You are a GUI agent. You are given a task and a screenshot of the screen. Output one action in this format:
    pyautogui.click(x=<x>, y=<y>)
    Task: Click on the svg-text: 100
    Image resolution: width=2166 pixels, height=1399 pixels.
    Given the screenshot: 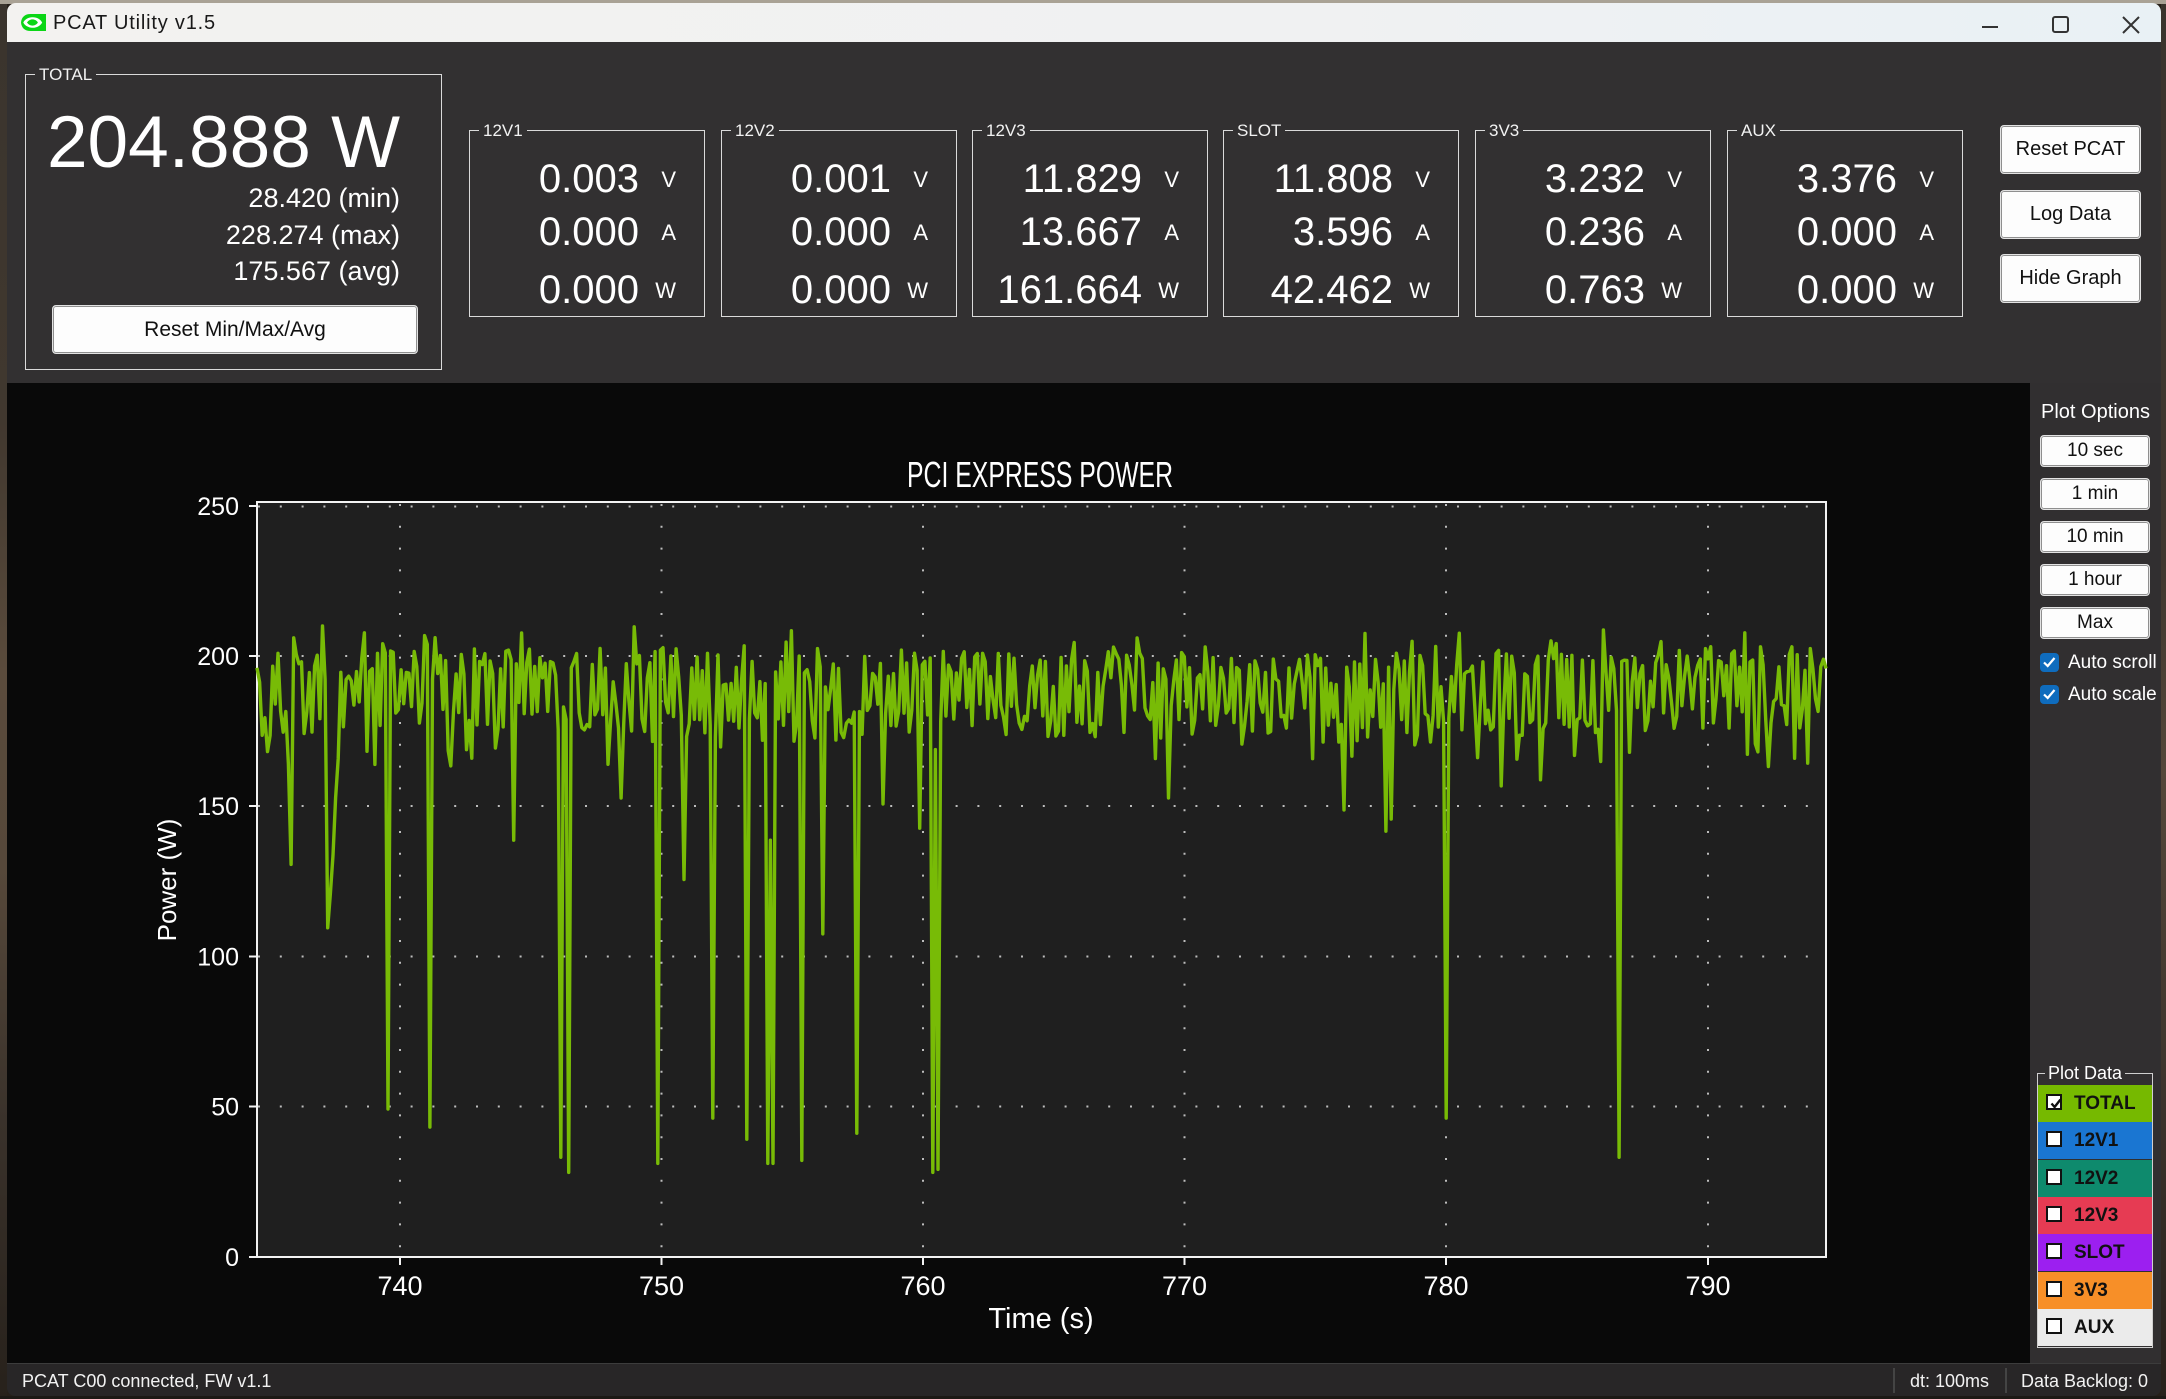 What is the action you would take?
    pyautogui.click(x=218, y=958)
    